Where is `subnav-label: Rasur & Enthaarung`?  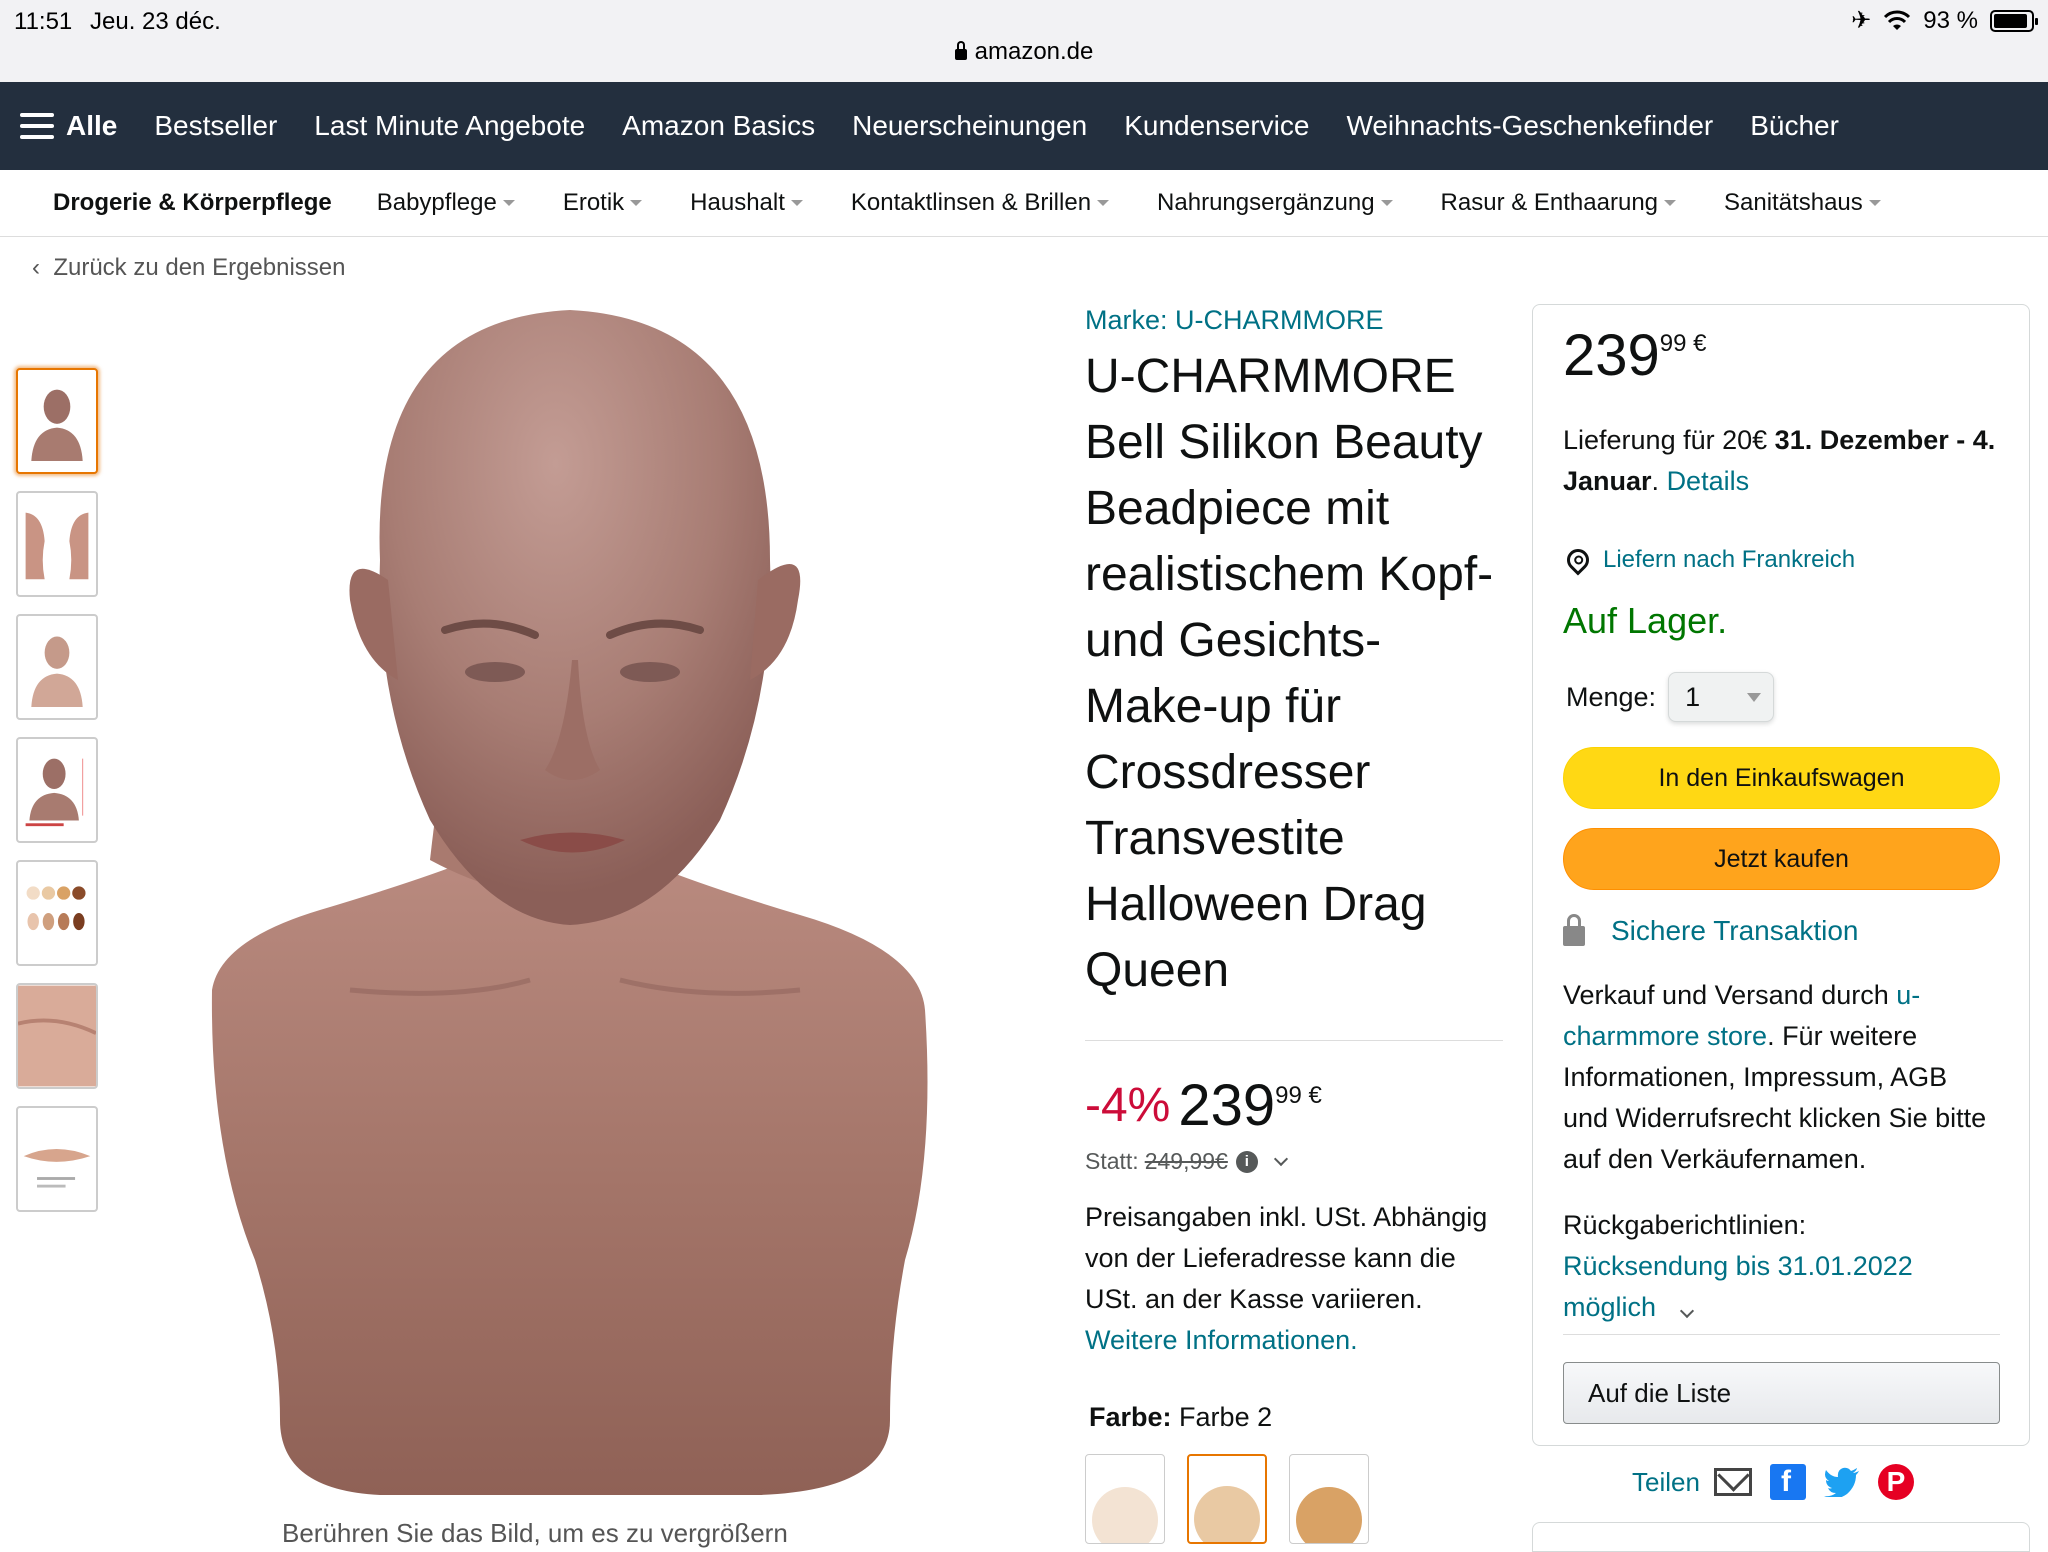
subnav-label: Rasur & Enthaarung is located at coordinates (1549, 202).